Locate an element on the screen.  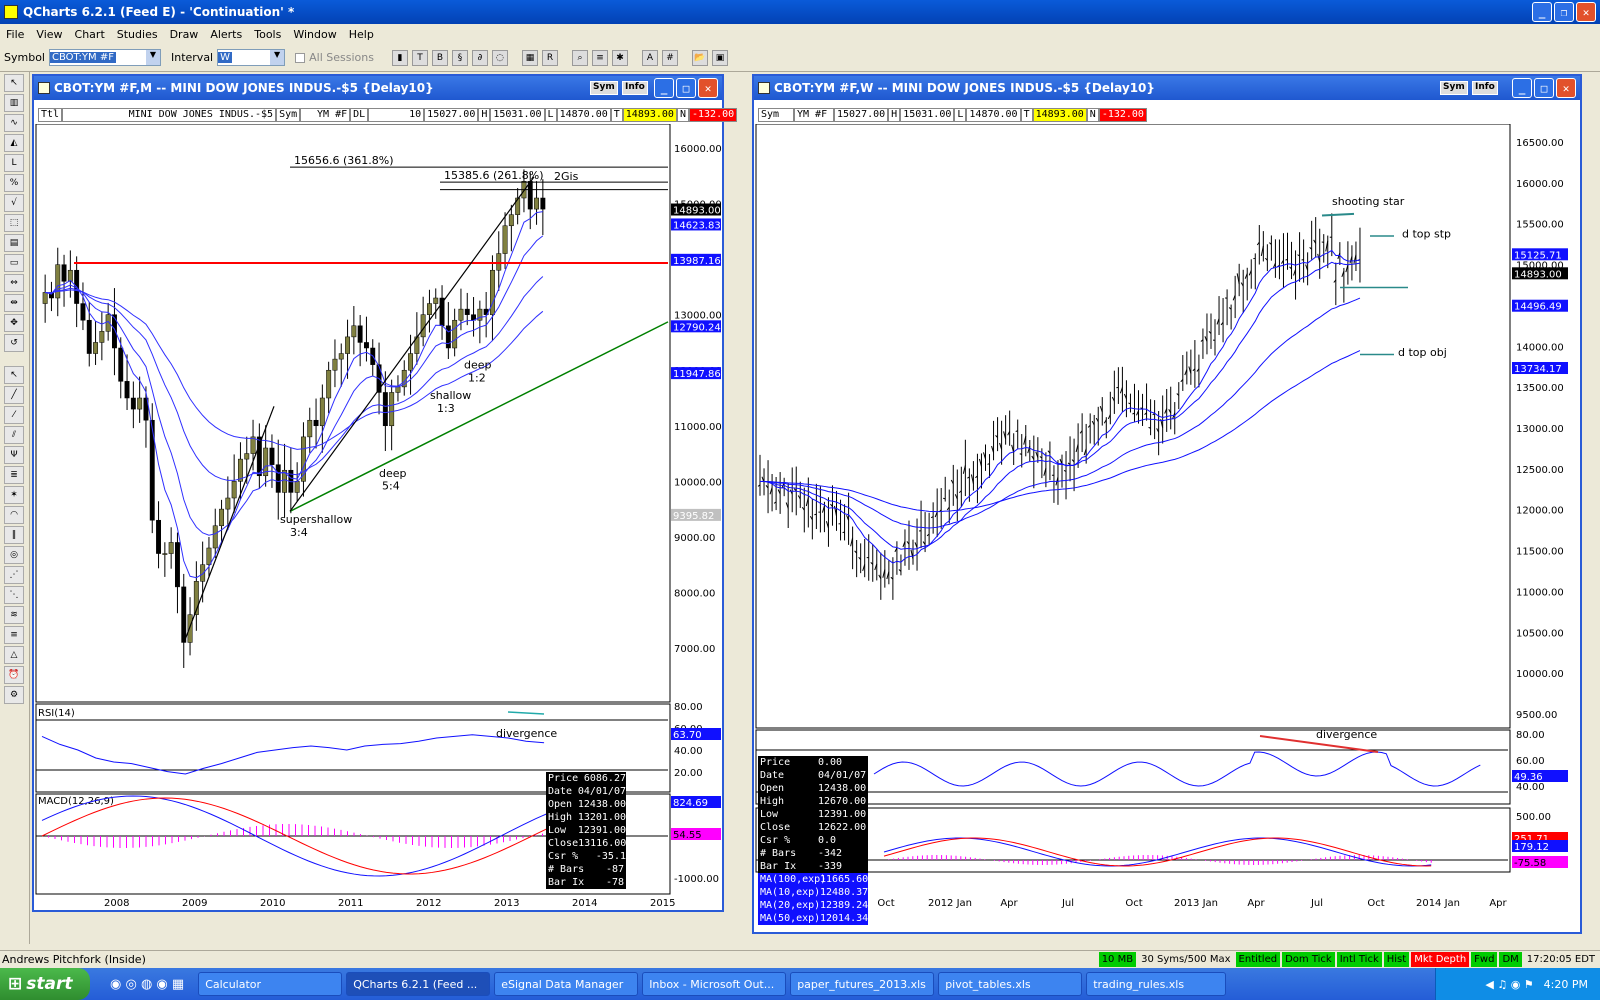
x-tick-label: Jul is located at coordinates (1316, 903).